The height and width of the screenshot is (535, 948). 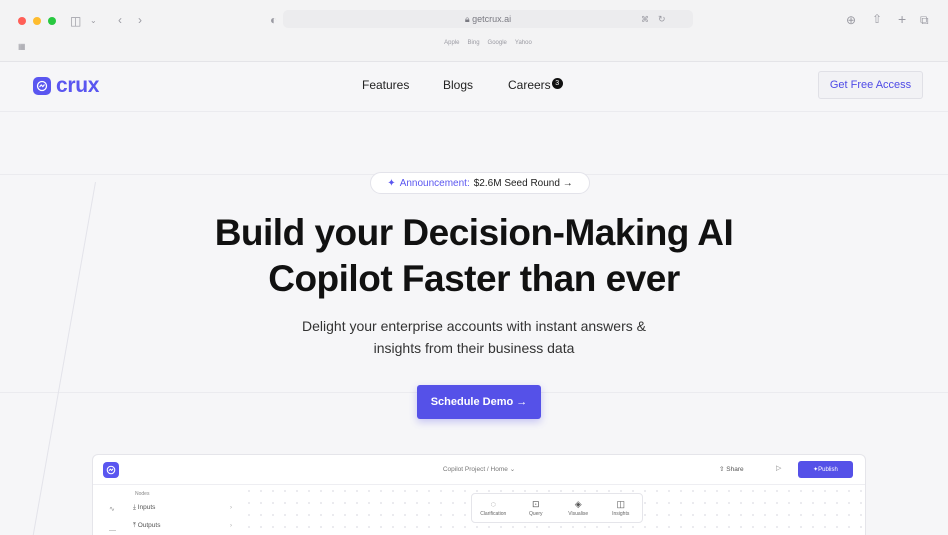 I want to click on hero-subtitle-line-2: insights from their business data, so click(x=474, y=348).